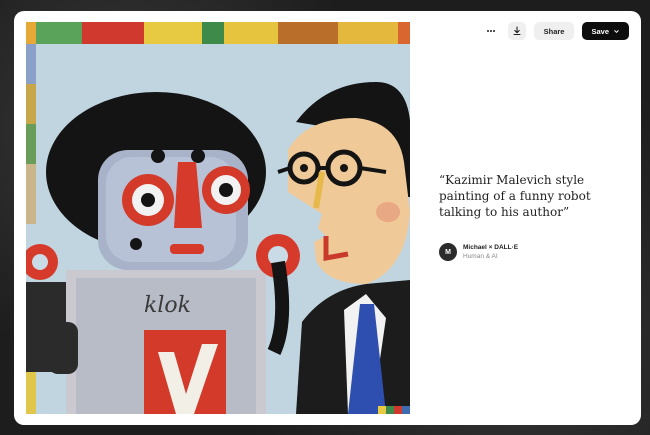 The image size is (650, 435). I want to click on download-icon, so click(517, 31).